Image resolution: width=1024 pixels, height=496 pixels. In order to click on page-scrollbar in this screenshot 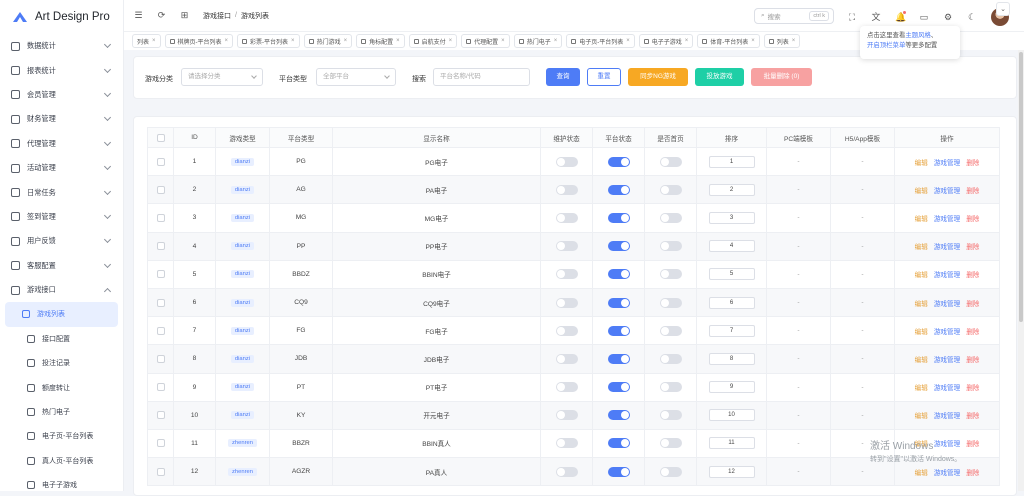, I will do `click(1021, 270)`.